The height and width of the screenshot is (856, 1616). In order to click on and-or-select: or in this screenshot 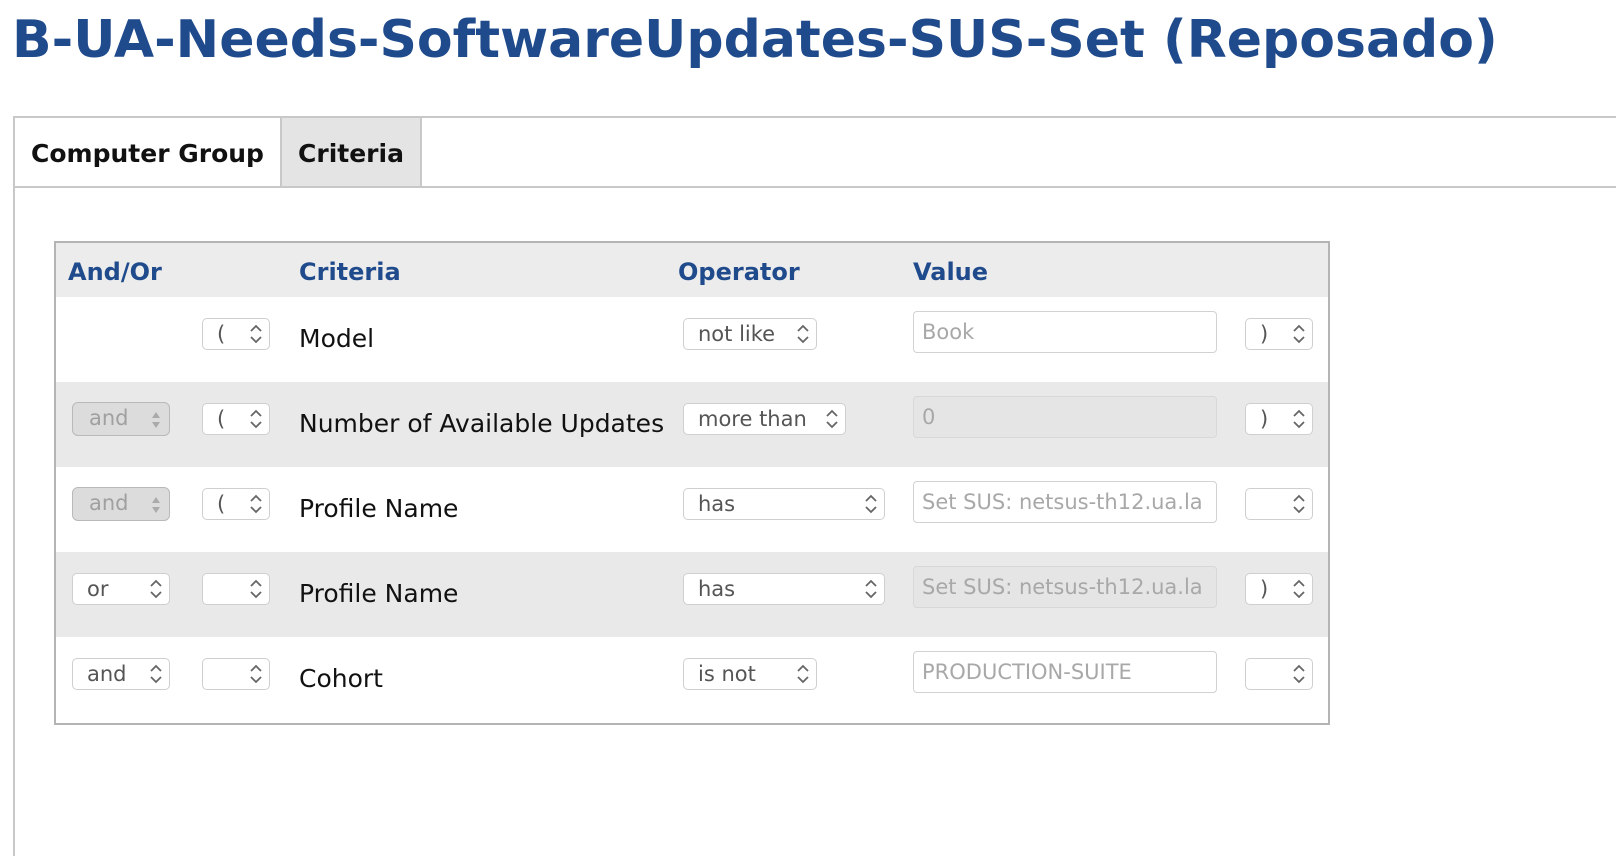, I will do `click(121, 589)`.